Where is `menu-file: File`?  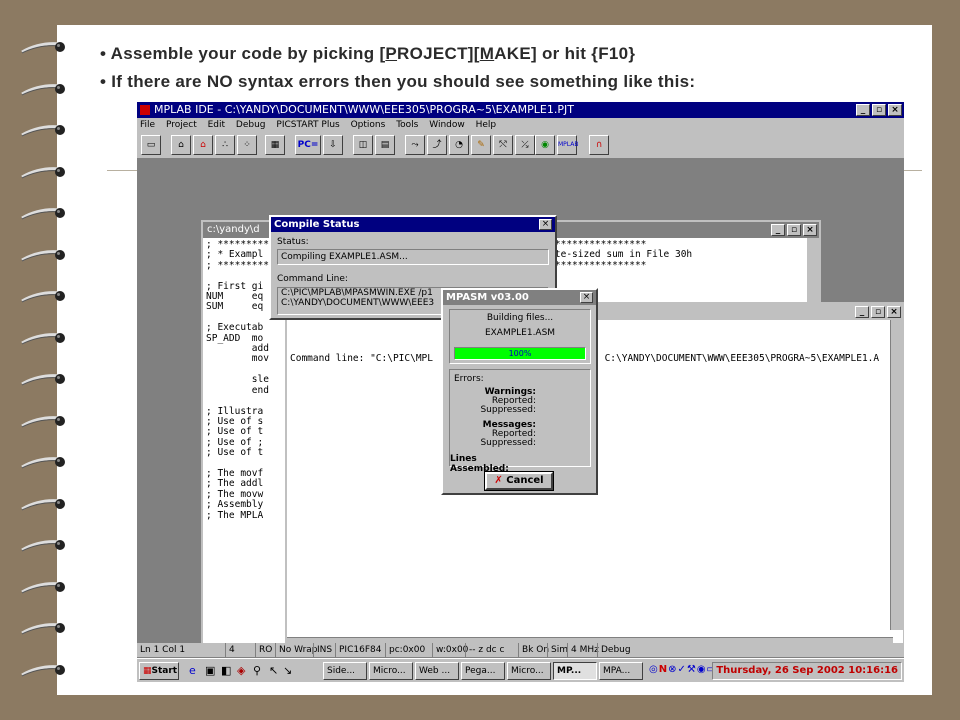 menu-file: File is located at coordinates (147, 125).